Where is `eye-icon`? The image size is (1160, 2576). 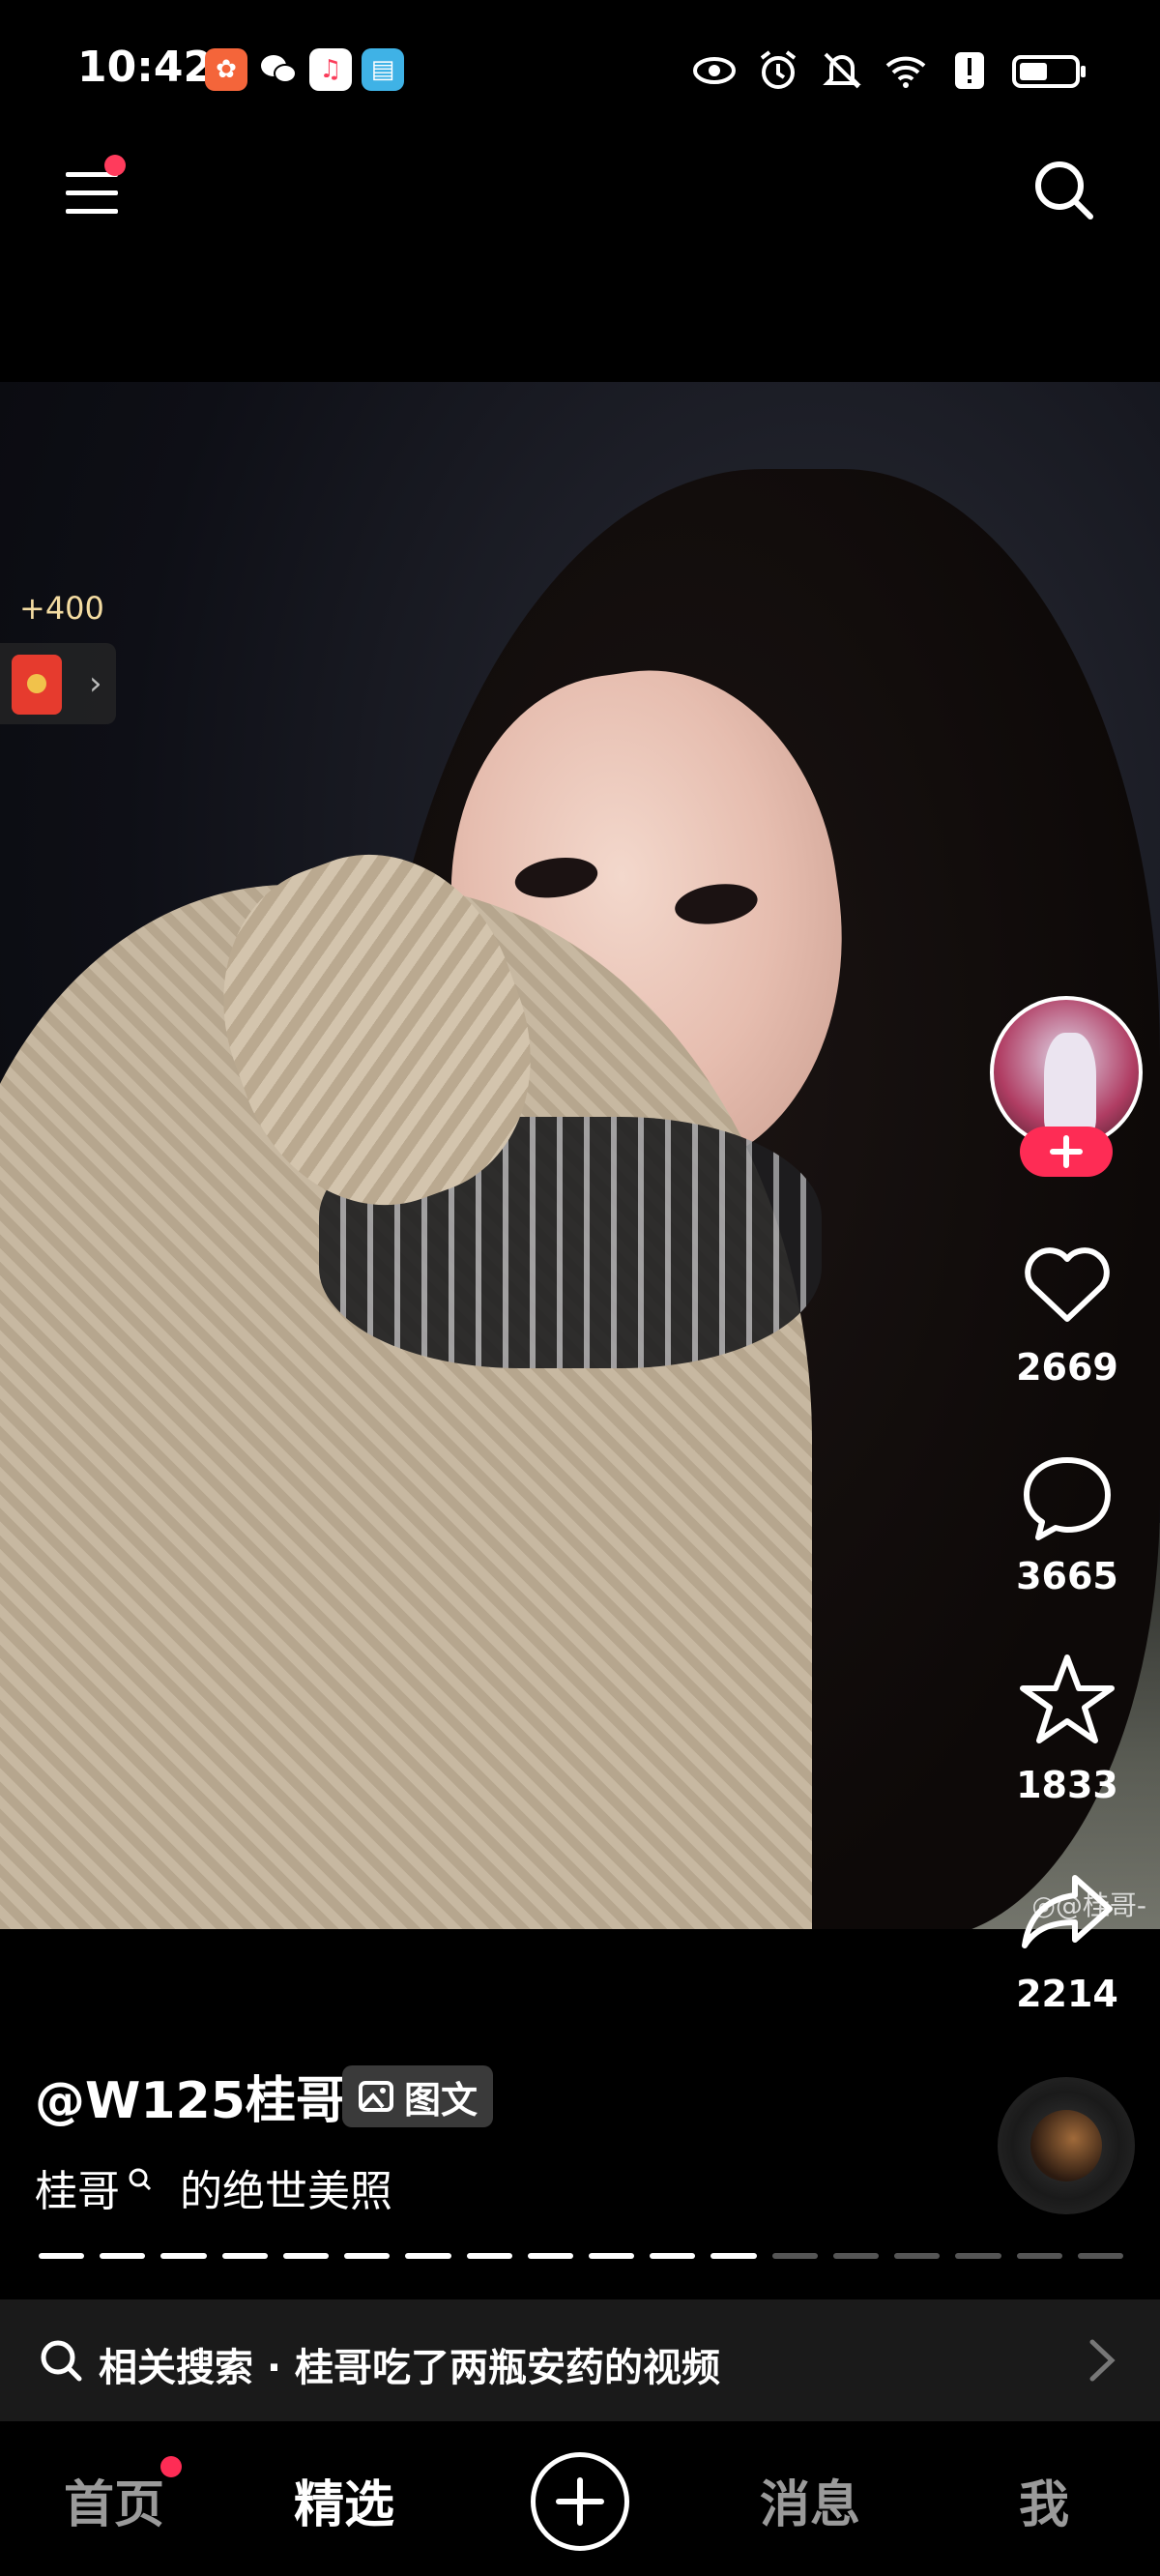 eye-icon is located at coordinates (714, 70).